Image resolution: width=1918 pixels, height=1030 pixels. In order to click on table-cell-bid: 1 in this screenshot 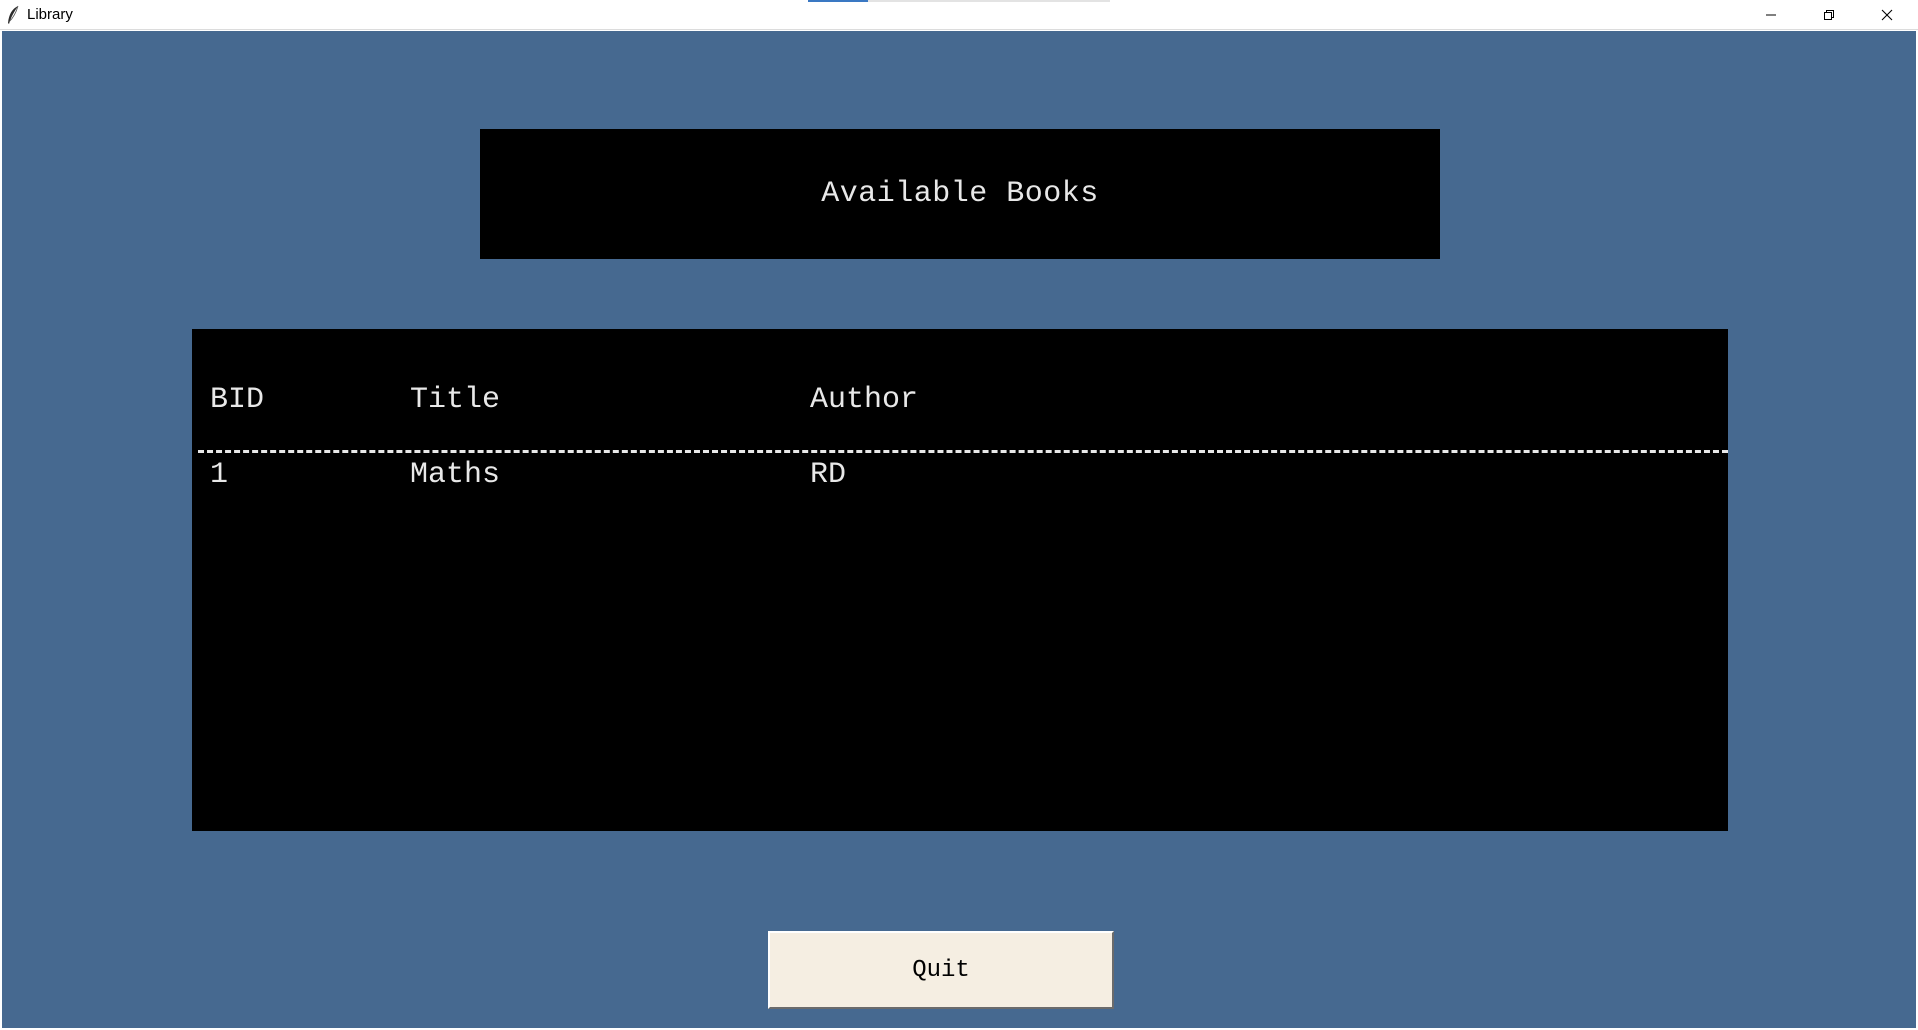, I will do `click(219, 475)`.